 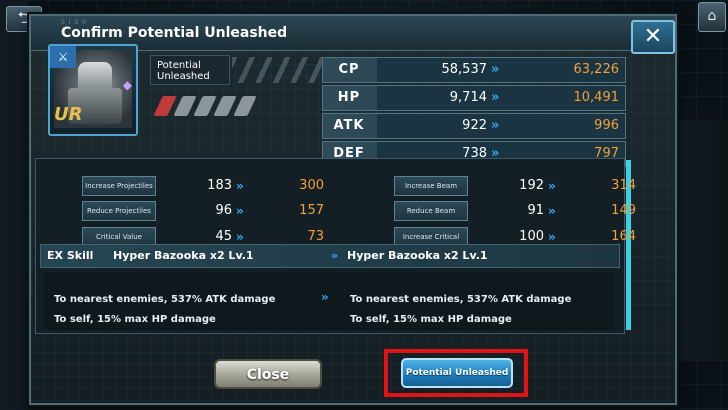 I want to click on substat-new-value: 300, so click(x=311, y=185).